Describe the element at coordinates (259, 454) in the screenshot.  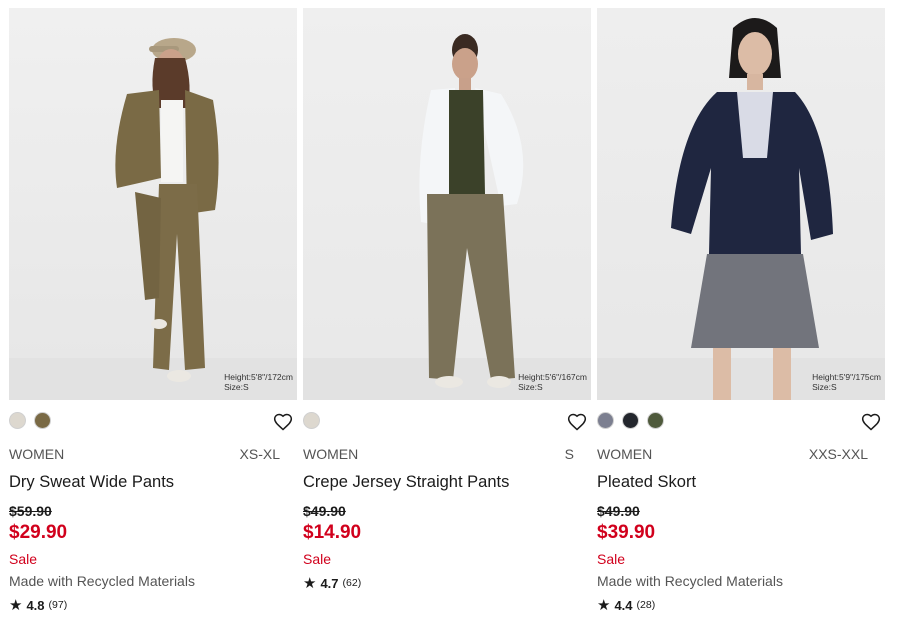
I see `size-range: XS-XL` at that location.